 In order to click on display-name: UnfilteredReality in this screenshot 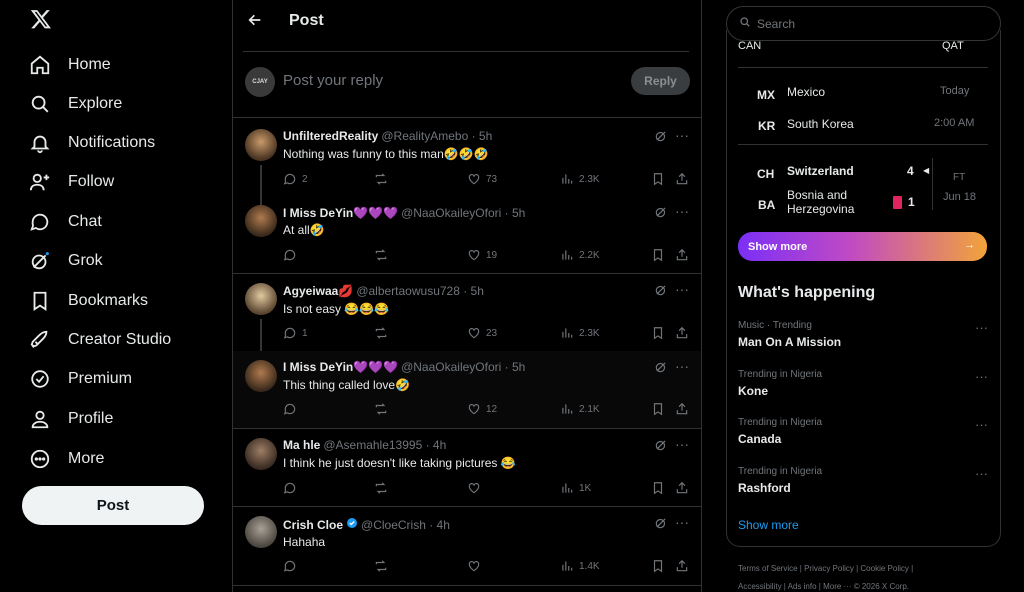, I will do `click(330, 136)`.